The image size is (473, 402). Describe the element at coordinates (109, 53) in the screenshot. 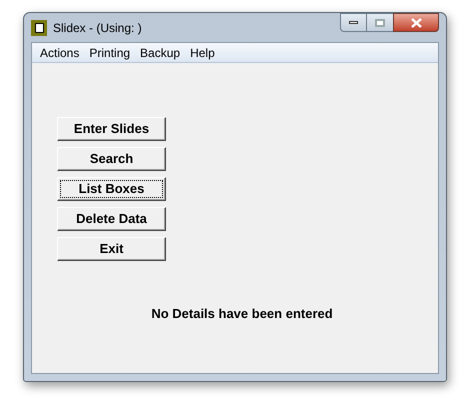

I see `menu-item: Printing` at that location.